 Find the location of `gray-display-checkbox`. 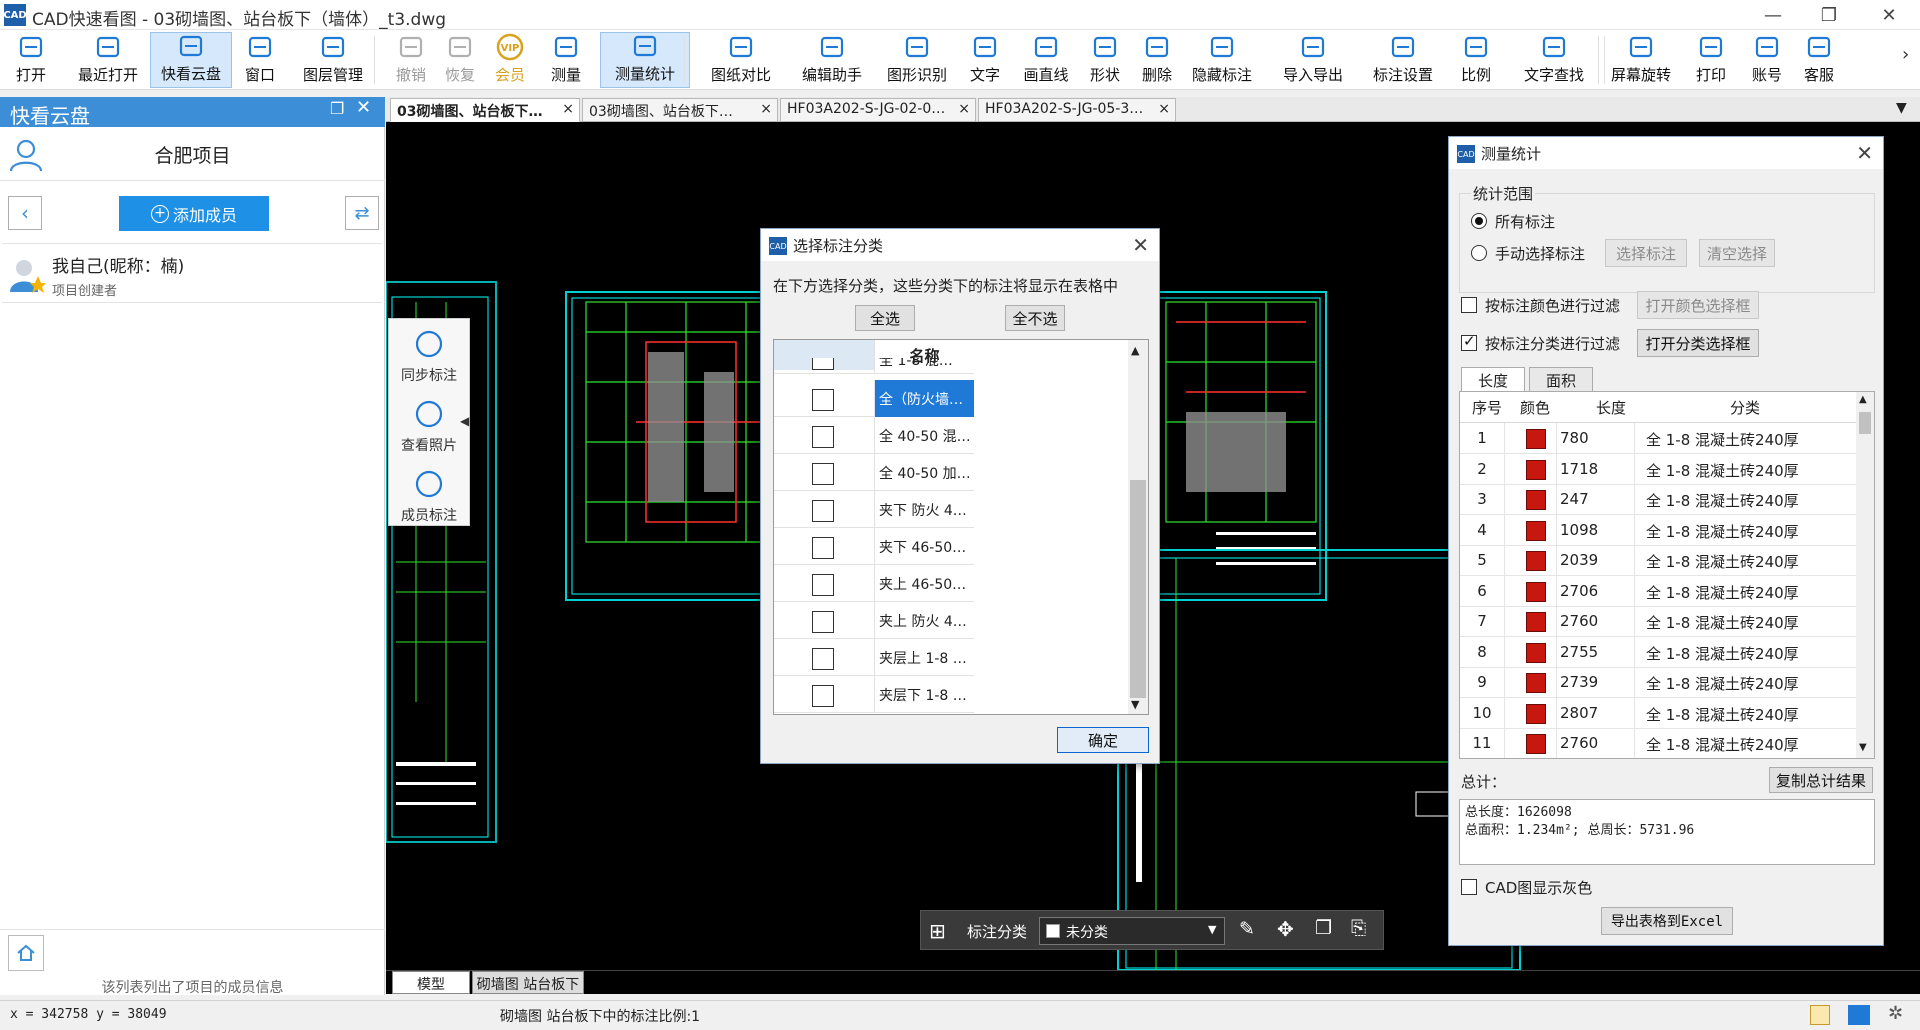

gray-display-checkbox is located at coordinates (1469, 887).